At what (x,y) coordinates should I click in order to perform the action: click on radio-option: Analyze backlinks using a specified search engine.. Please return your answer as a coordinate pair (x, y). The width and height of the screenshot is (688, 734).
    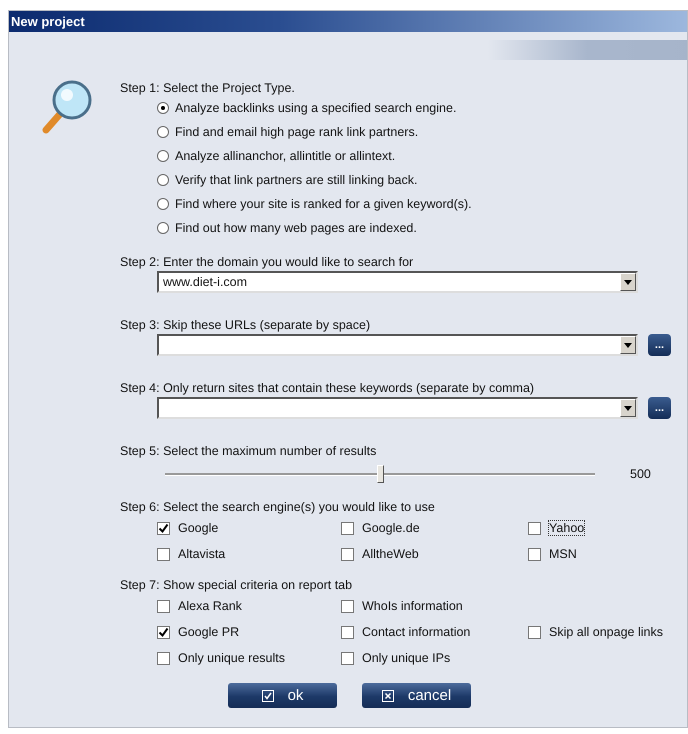
    Looking at the image, I should click on (422, 108).